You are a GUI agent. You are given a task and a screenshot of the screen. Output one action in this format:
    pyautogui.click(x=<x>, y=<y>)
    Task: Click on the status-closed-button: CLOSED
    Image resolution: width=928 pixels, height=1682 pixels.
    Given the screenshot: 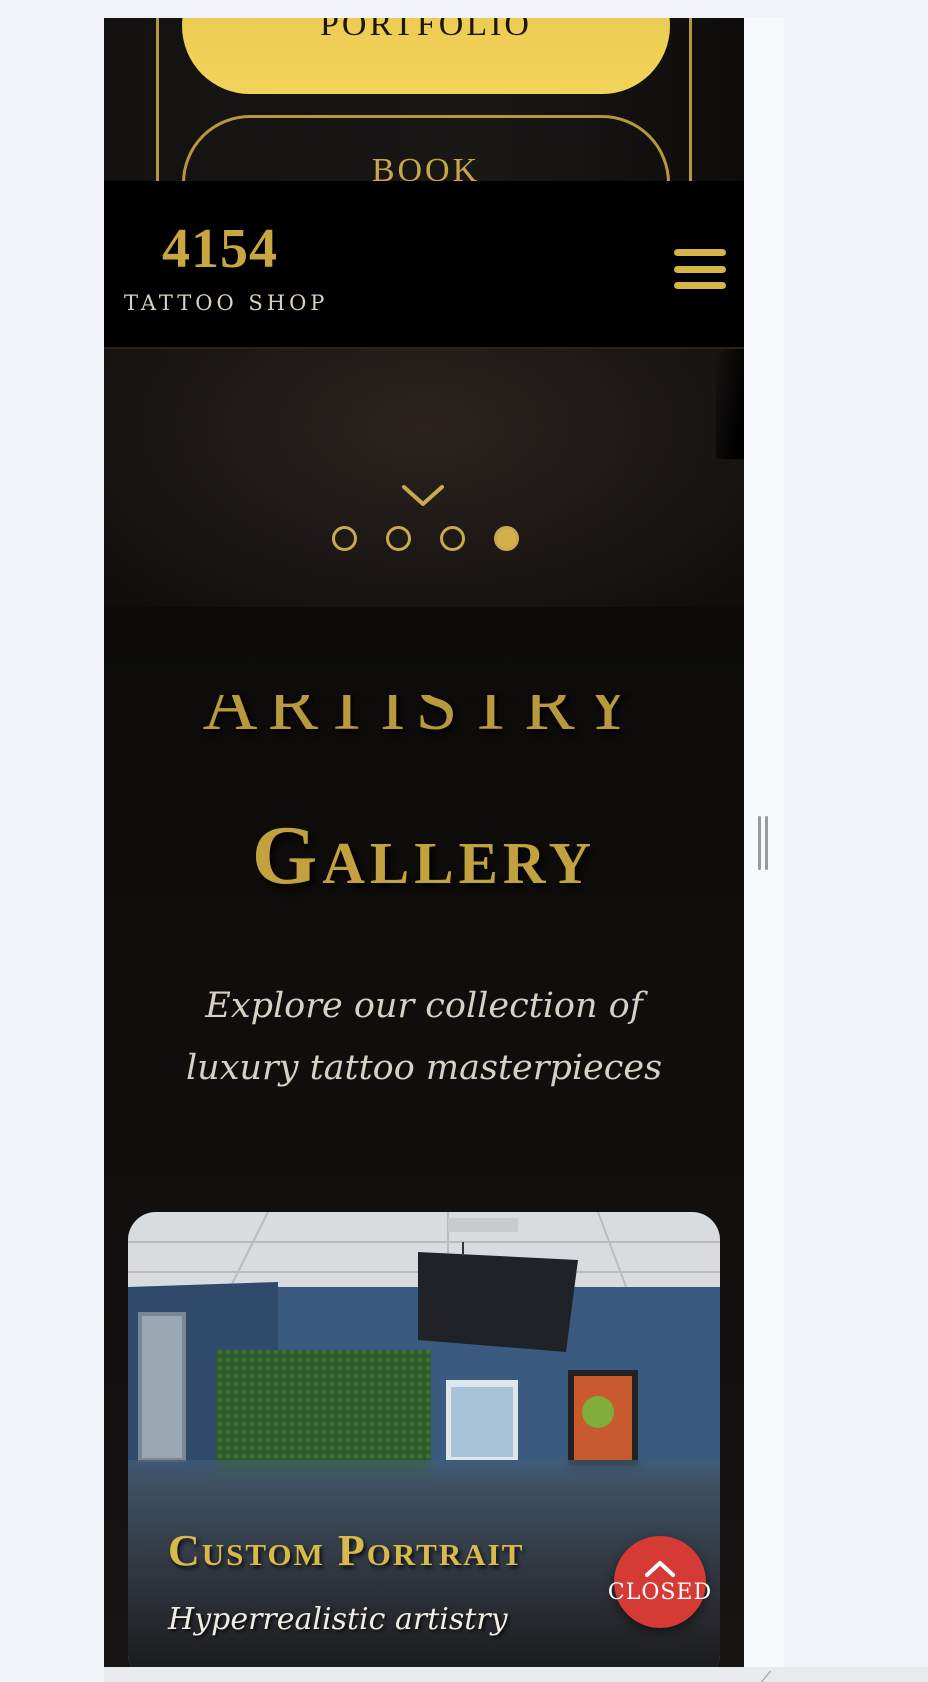 What is the action you would take?
    pyautogui.click(x=659, y=1582)
    